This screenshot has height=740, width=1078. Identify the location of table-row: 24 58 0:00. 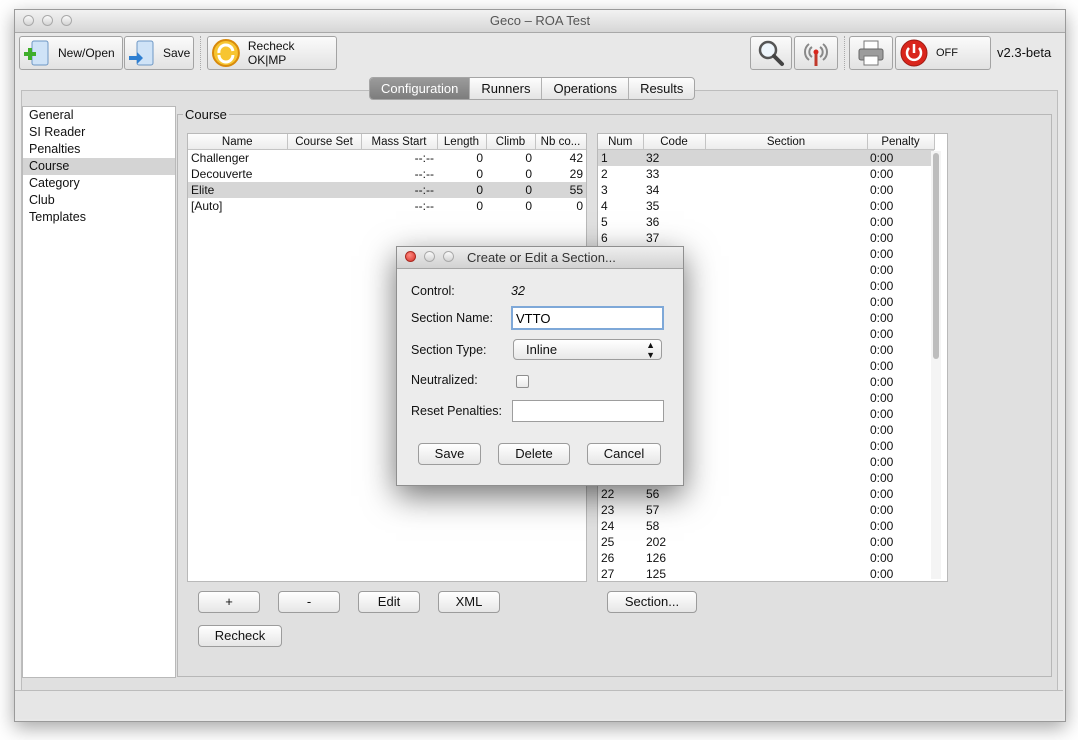
(766, 526).